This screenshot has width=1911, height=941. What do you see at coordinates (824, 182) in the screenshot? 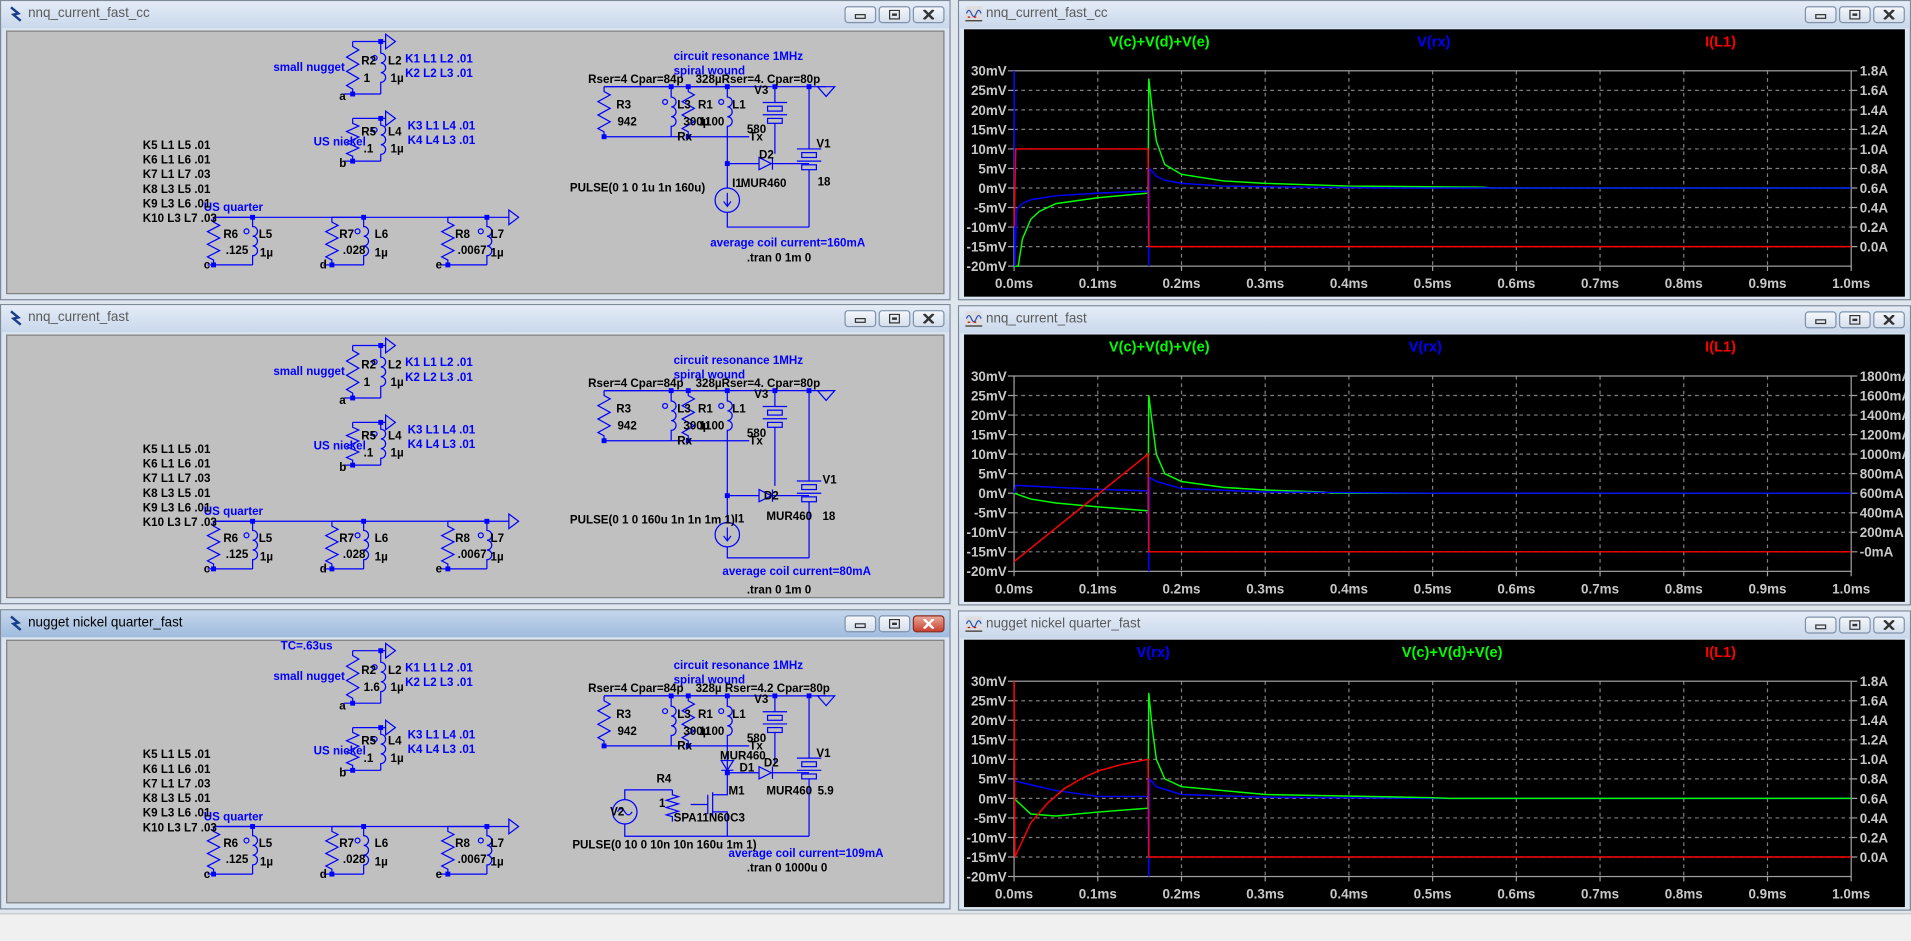
I see `schematic-label-v1-val: 18` at bounding box center [824, 182].